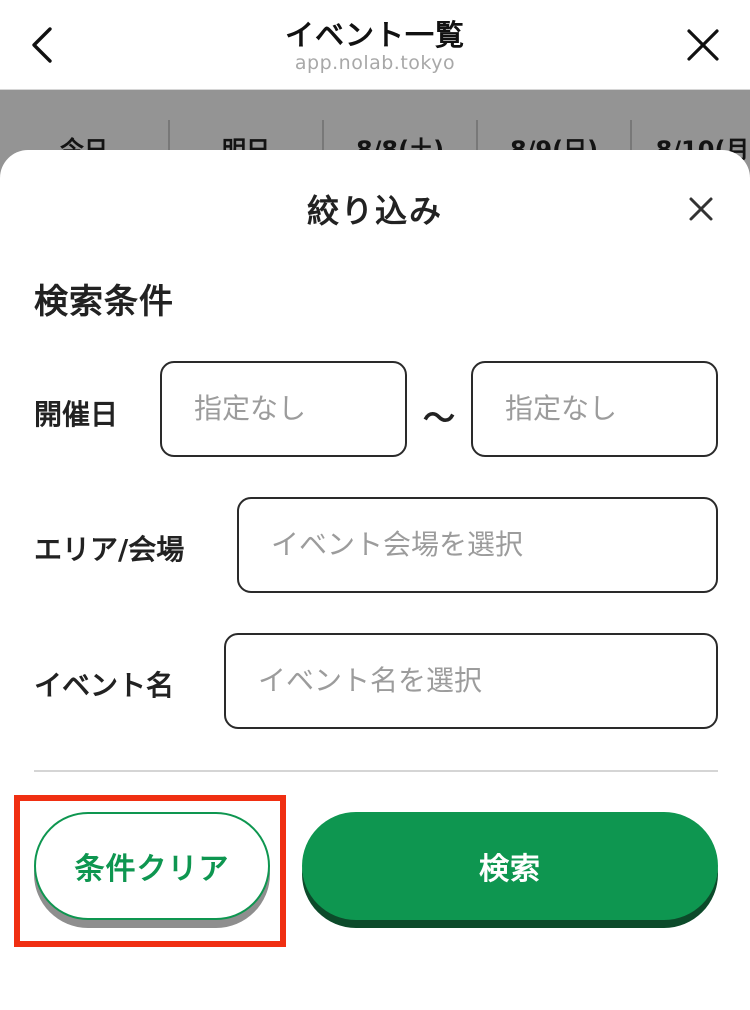 The height and width of the screenshot is (1010, 750). I want to click on search-button: 検索, so click(510, 866).